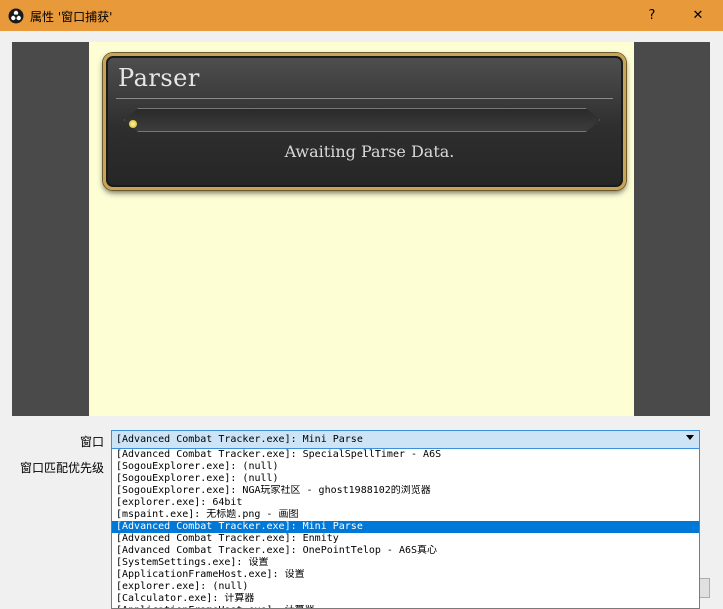  What do you see at coordinates (16, 16) in the screenshot?
I see `obs-logo-icon` at bounding box center [16, 16].